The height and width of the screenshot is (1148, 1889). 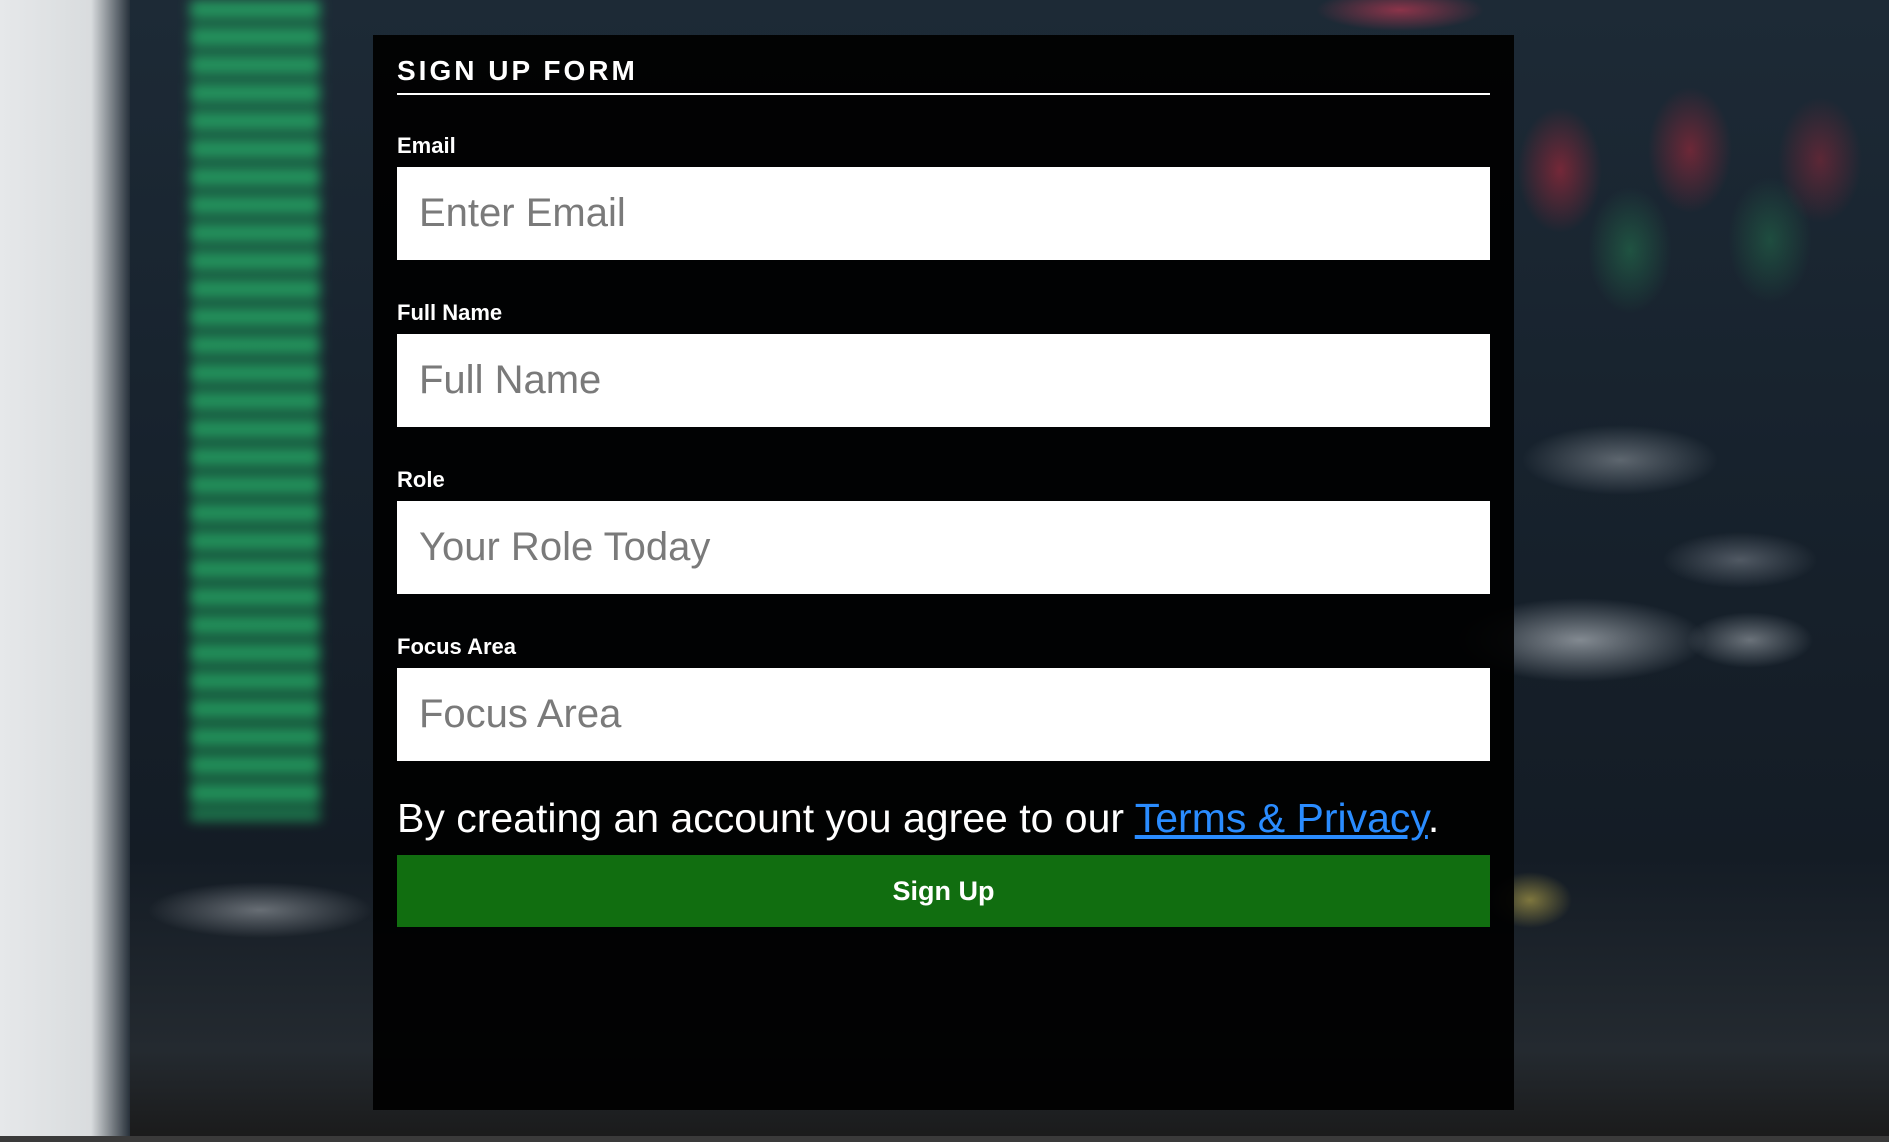 I want to click on full-name-field, so click(x=943, y=380).